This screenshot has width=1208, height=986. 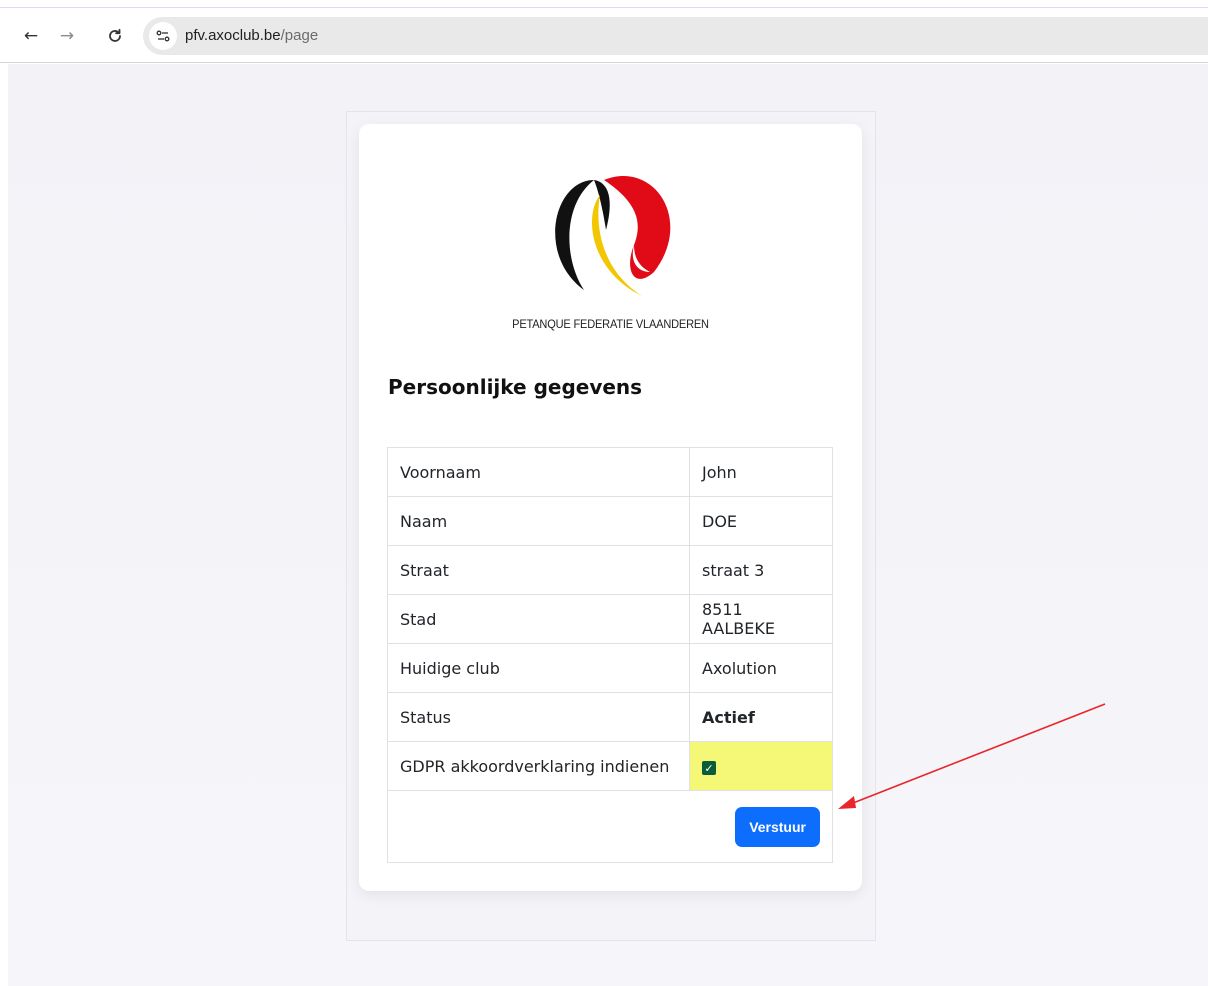 I want to click on action-cell: Verstuur, so click(x=610, y=826).